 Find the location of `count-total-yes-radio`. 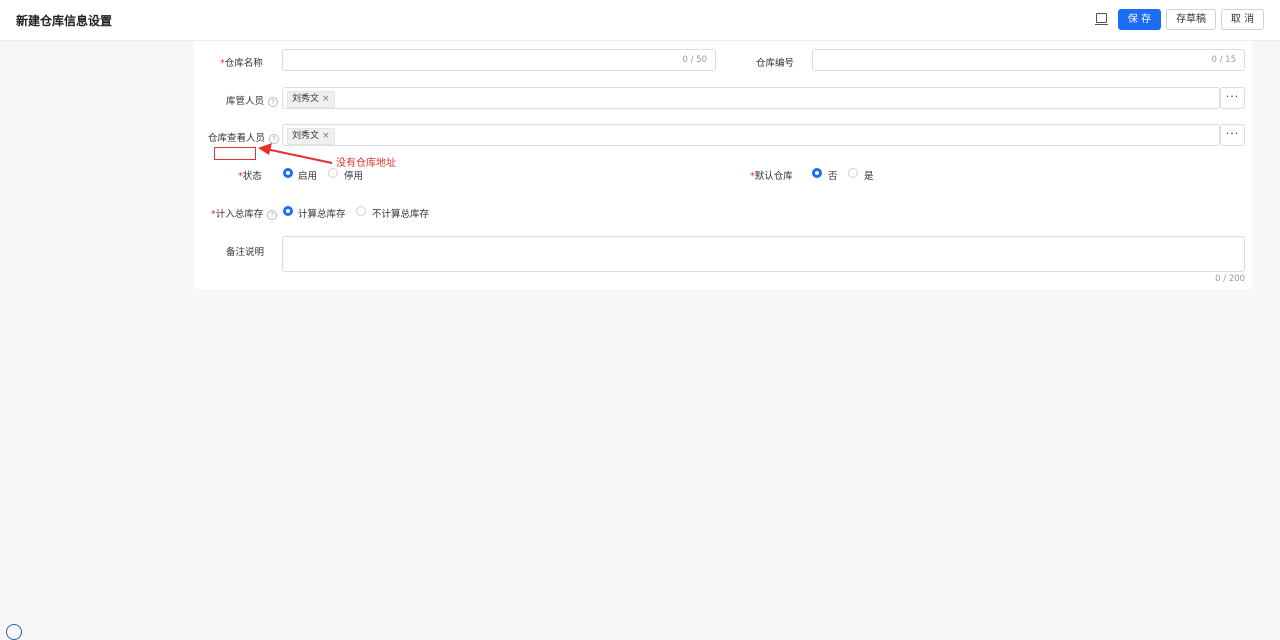

count-total-yes-radio is located at coordinates (288, 211).